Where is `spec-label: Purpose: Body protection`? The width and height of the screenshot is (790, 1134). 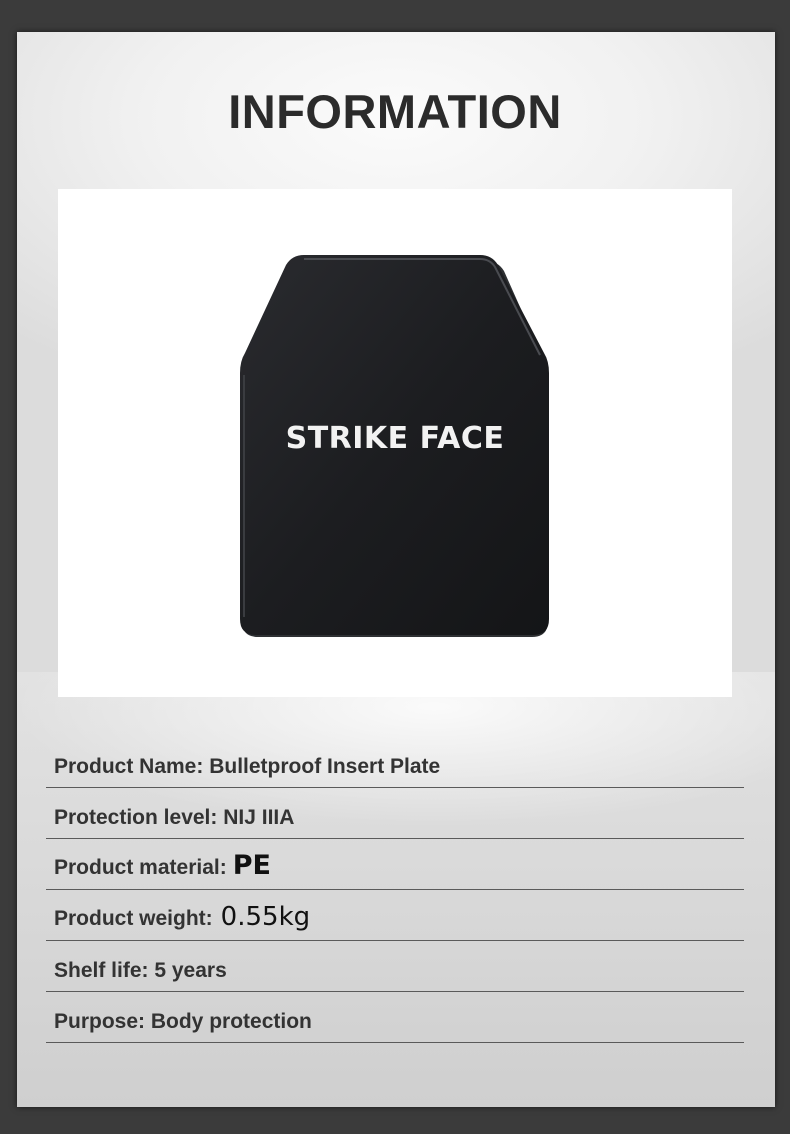 spec-label: Purpose: Body protection is located at coordinates (183, 1021).